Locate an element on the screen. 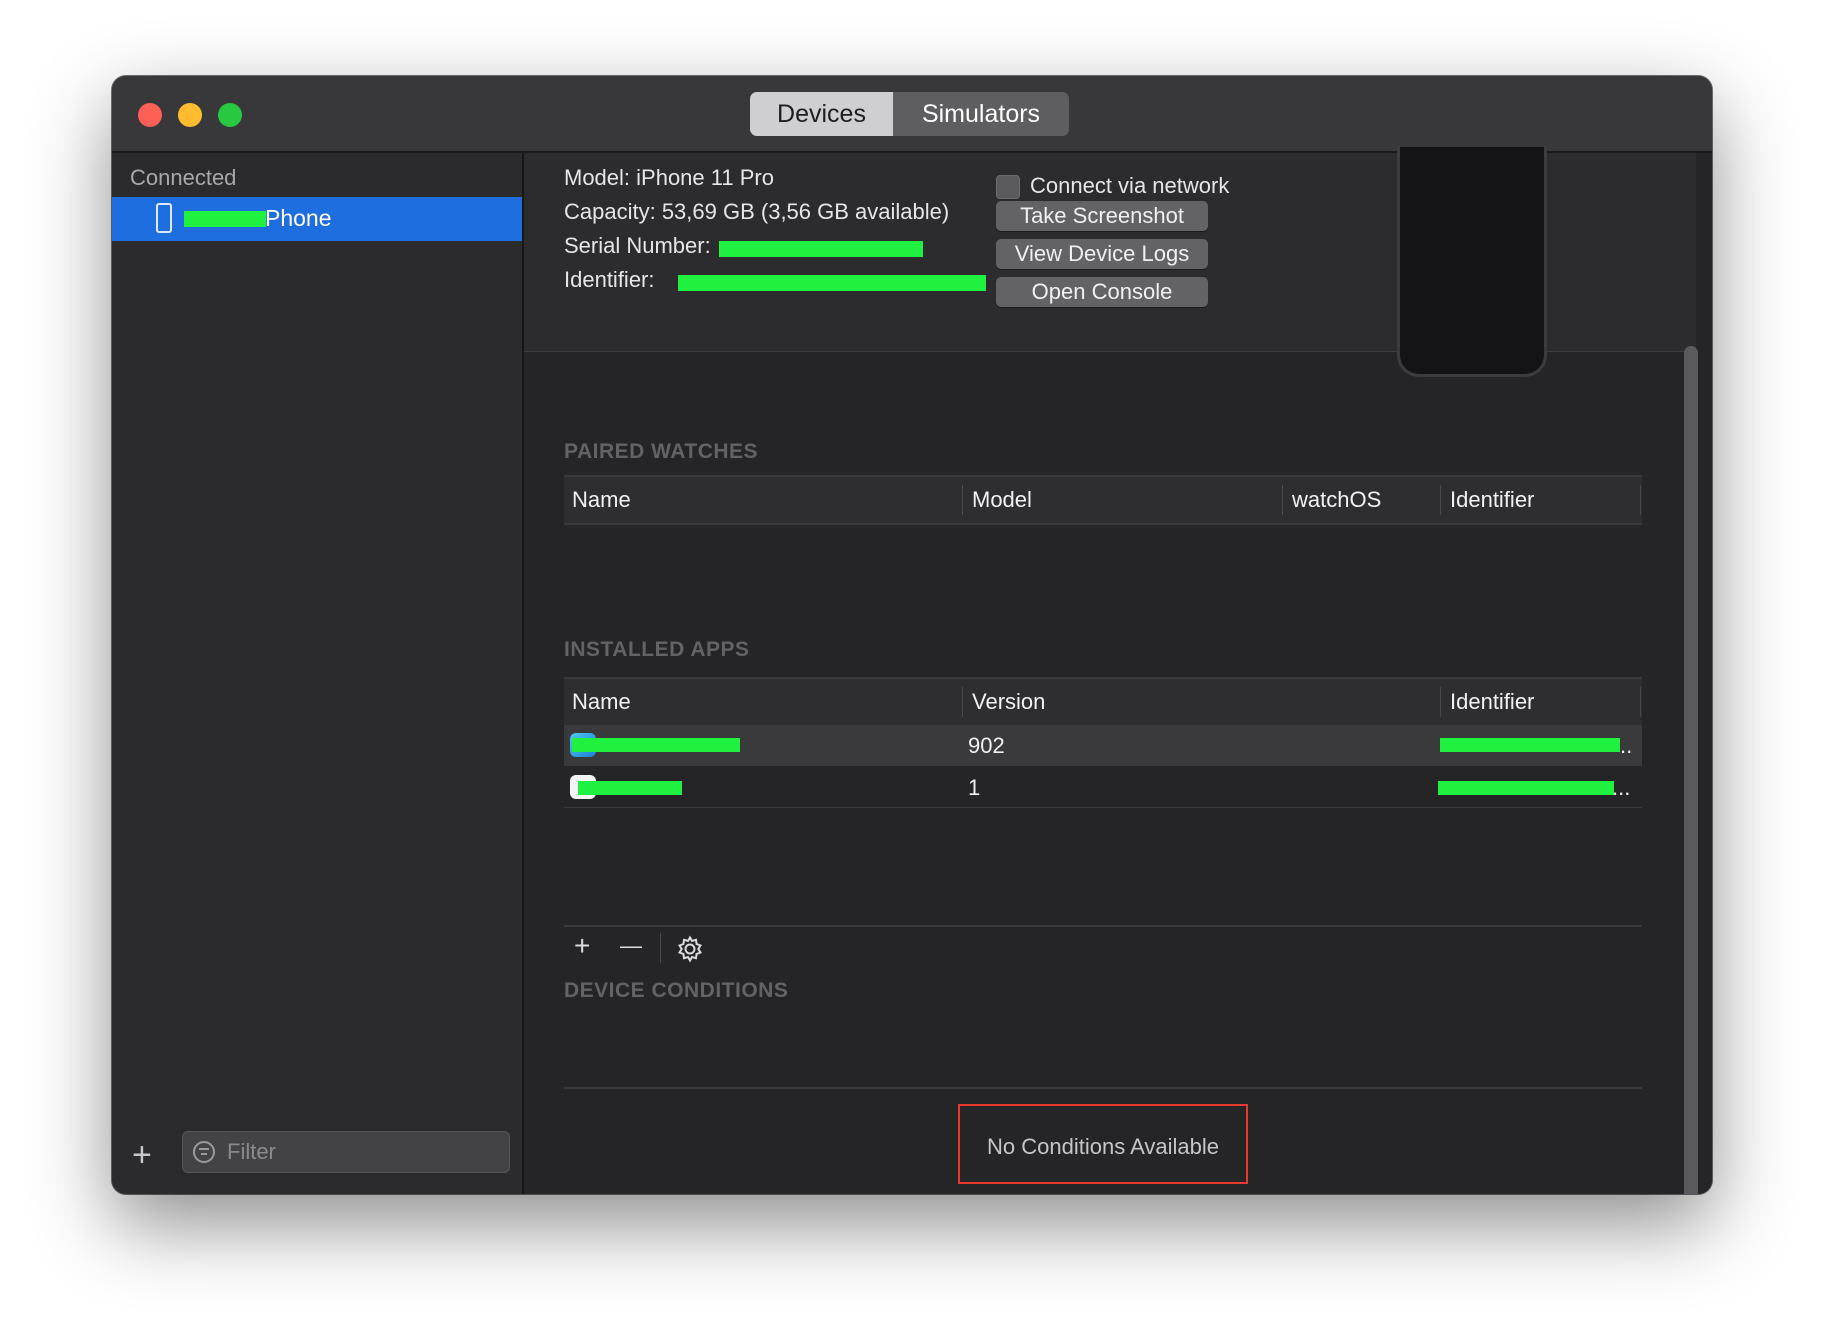 The height and width of the screenshot is (1344, 1824). paired-watches-title: PAIRED WATCHES is located at coordinates (661, 451).